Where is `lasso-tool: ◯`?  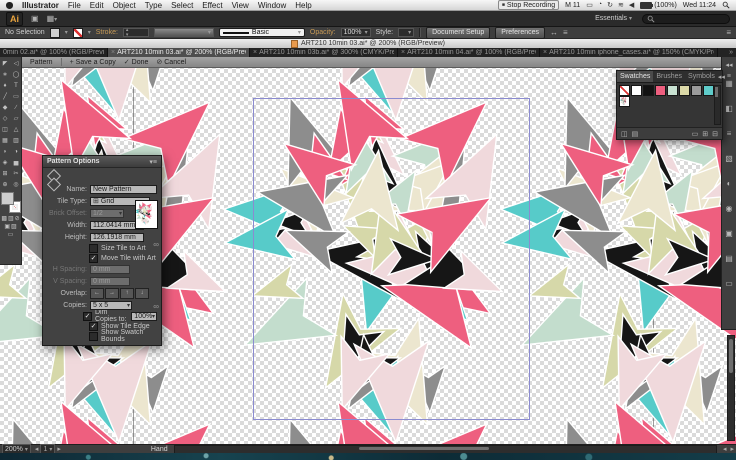
lasso-tool: ◯ is located at coordinates (16, 74).